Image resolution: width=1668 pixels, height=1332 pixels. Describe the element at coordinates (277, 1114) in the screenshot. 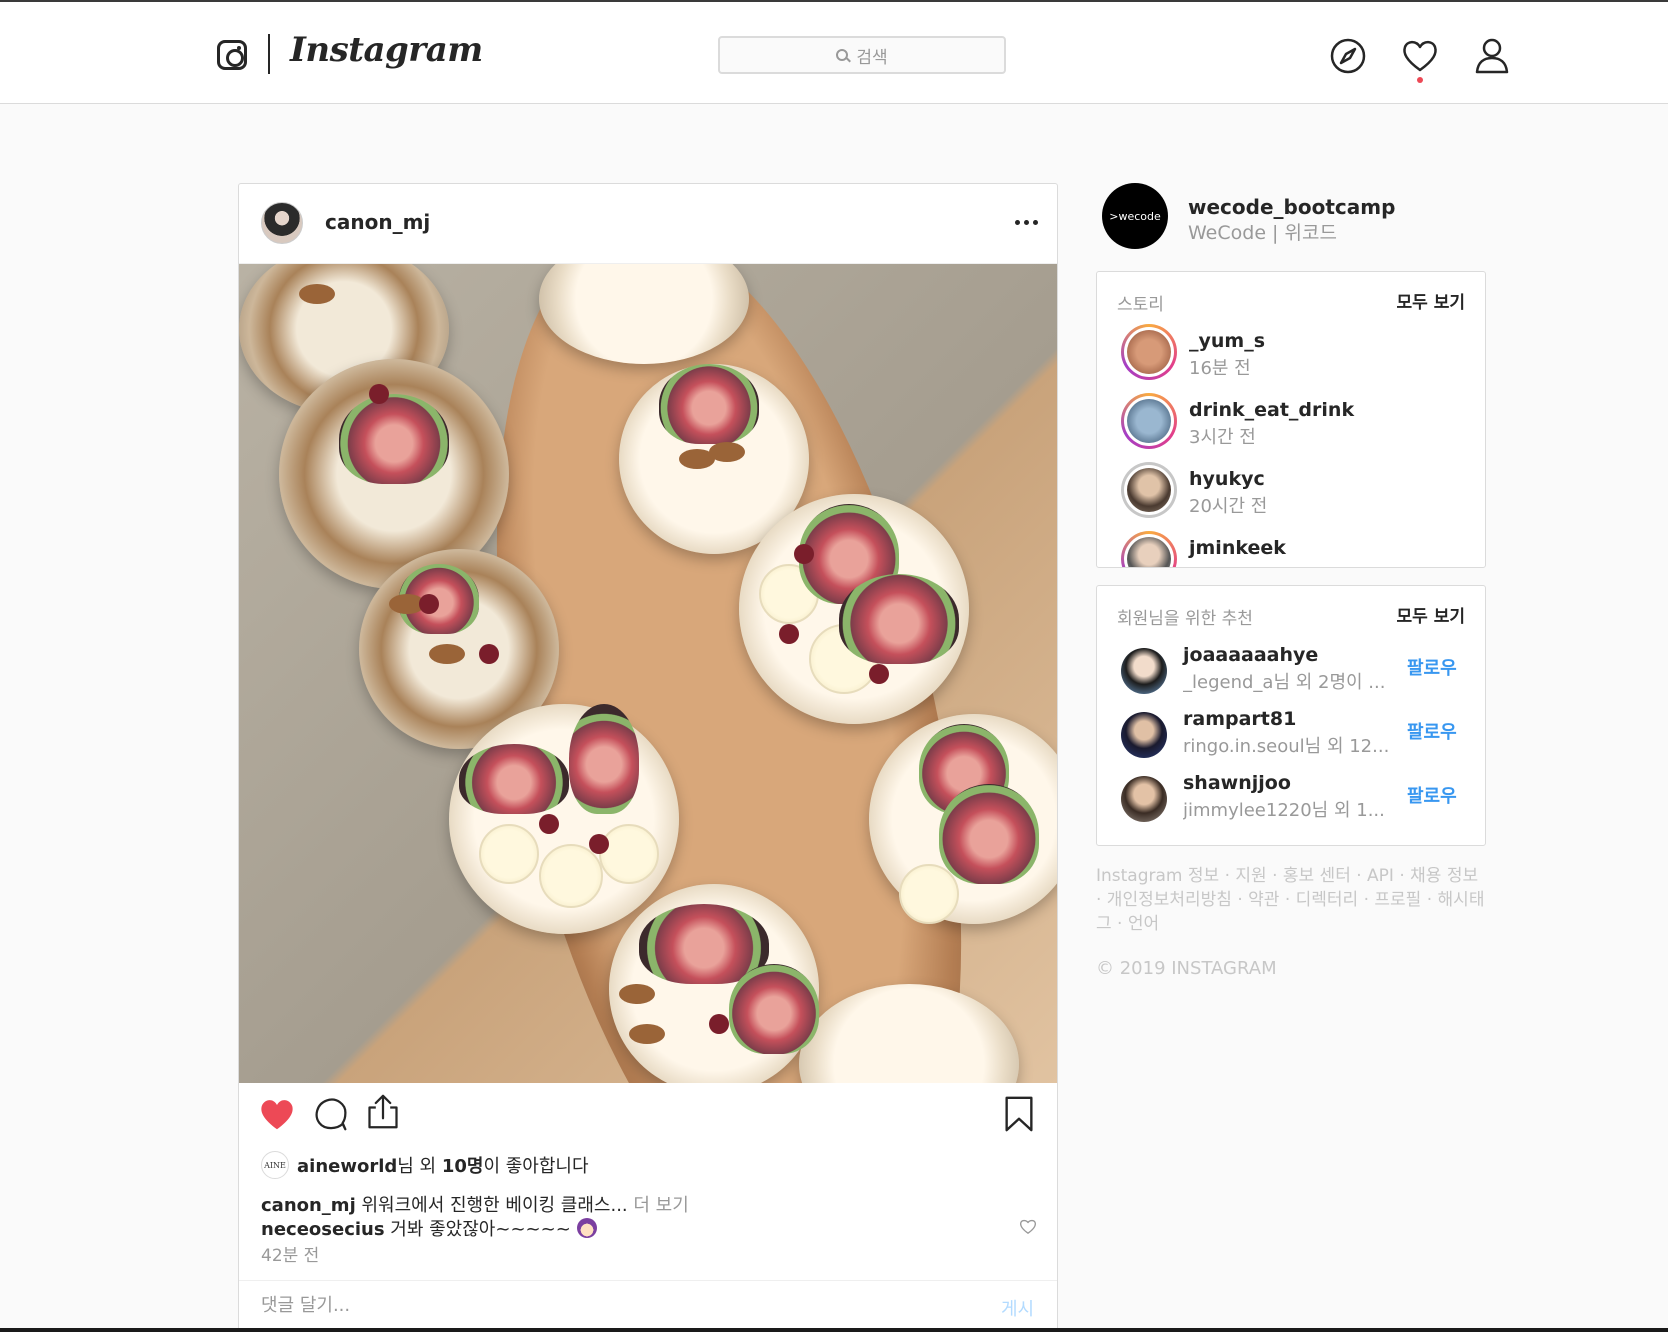

I see `heart-filled-icon` at that location.